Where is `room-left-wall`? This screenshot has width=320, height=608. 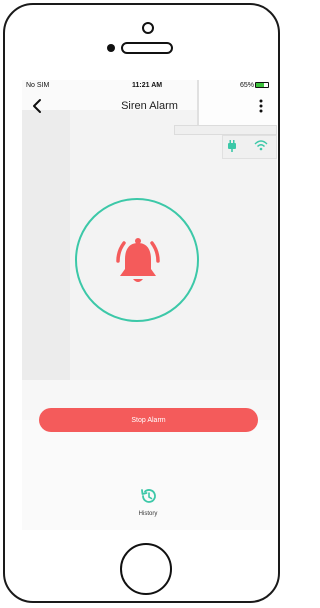 room-left-wall is located at coordinates (46, 255).